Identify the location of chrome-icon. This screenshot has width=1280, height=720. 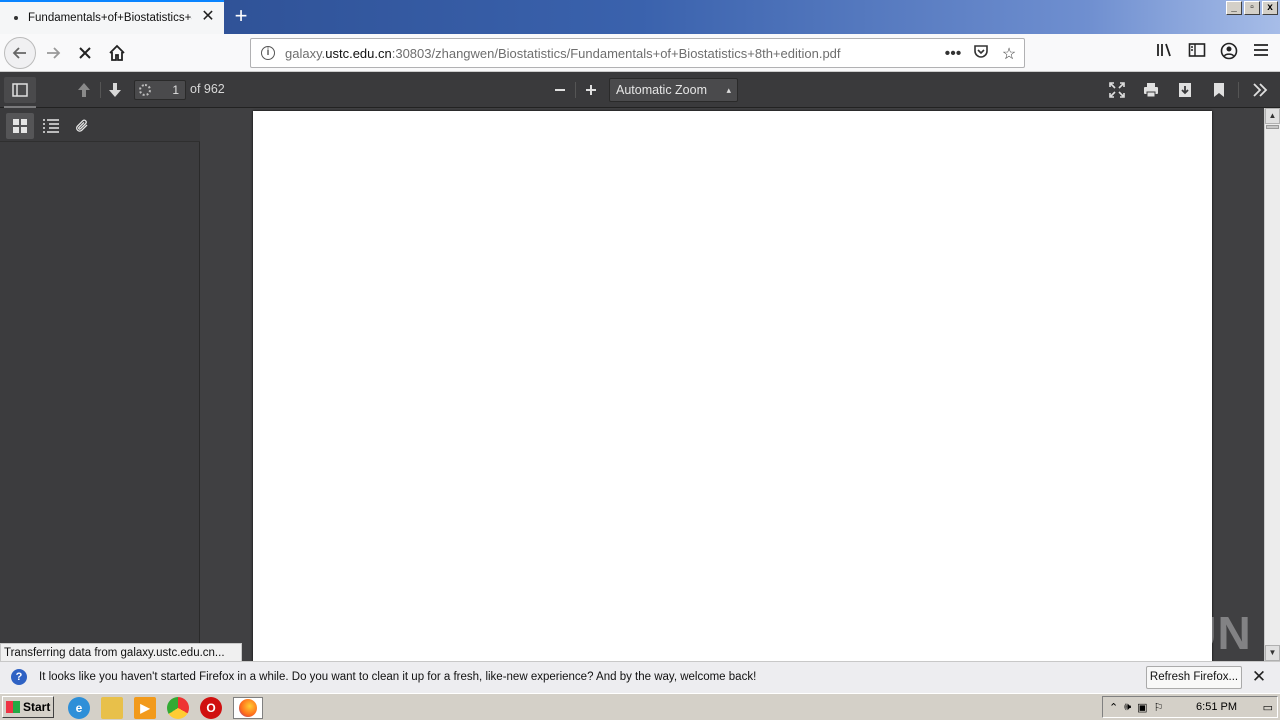
(178, 708).